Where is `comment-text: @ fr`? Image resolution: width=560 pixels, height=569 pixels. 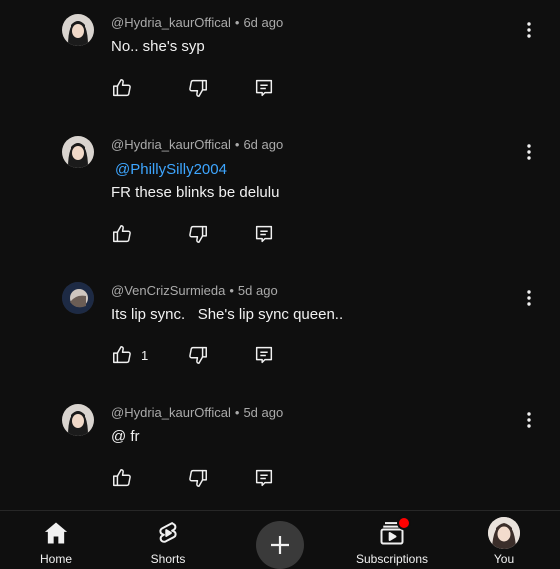
comment-text: @ fr is located at coordinates (125, 436).